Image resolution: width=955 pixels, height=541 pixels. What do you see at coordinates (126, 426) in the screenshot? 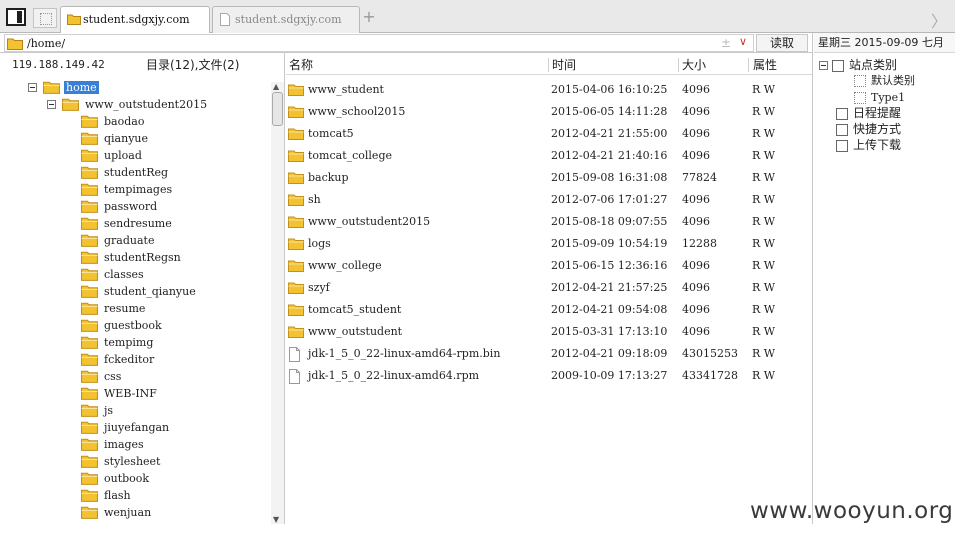
I see `tree-item: jiuyefangan` at bounding box center [126, 426].